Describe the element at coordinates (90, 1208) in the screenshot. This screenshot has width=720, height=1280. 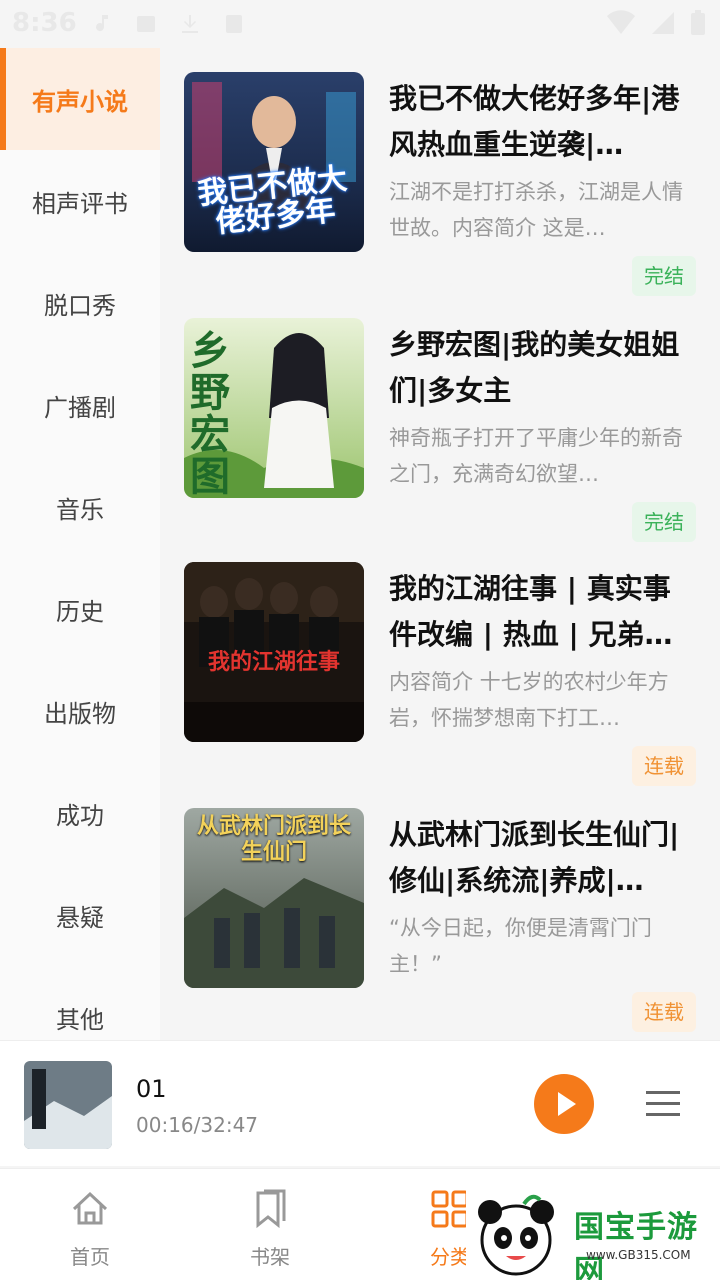
I see `home-icon` at that location.